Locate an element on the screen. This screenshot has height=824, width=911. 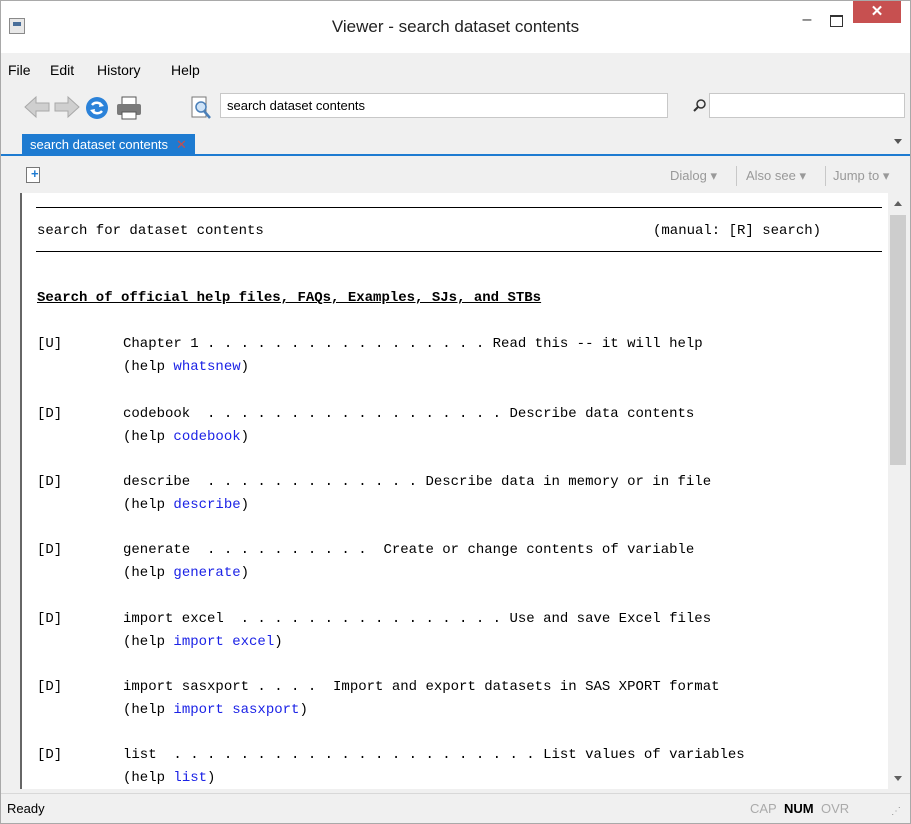
bottom-rule is located at coordinates (459, 251).